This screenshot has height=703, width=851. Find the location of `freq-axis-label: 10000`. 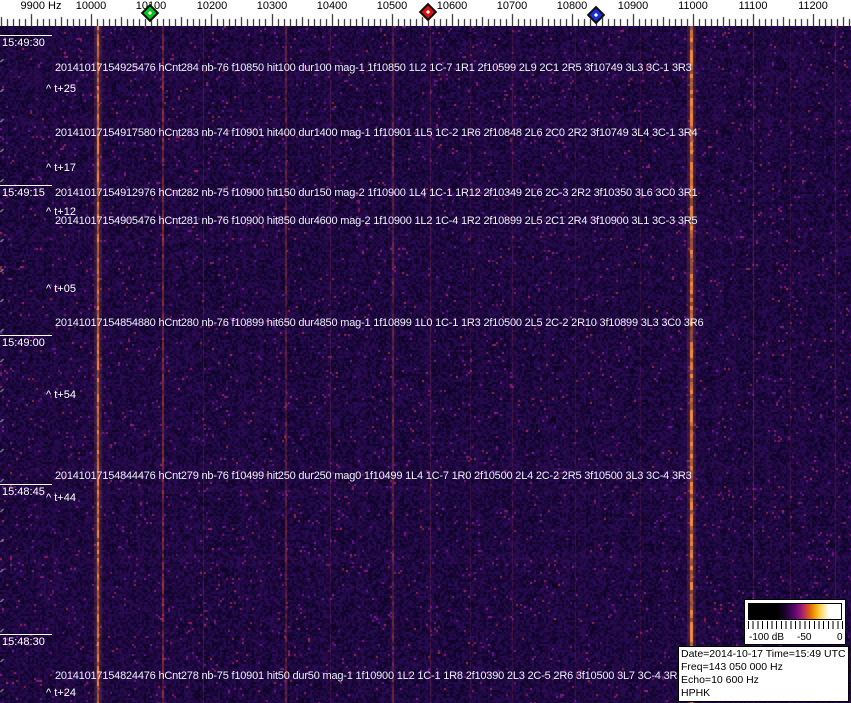

freq-axis-label: 10000 is located at coordinates (91, 6).